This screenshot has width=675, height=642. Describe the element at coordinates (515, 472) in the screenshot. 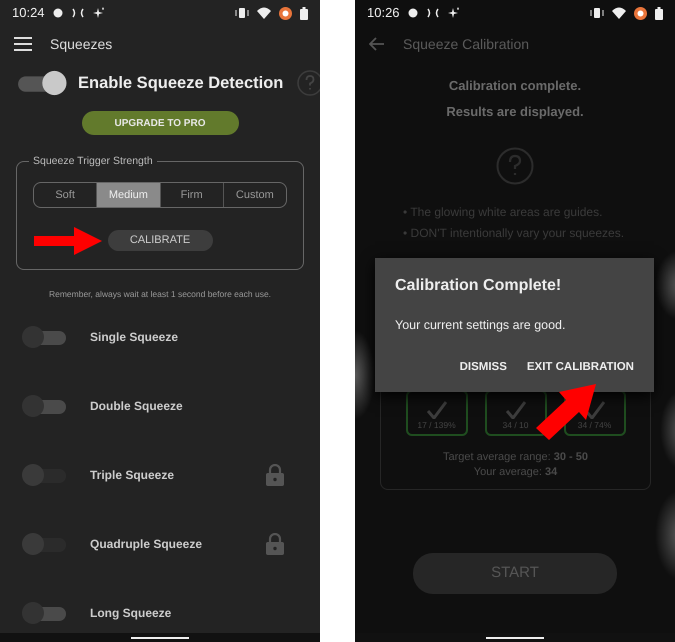

I see `summary-text: Your average: 34` at that location.